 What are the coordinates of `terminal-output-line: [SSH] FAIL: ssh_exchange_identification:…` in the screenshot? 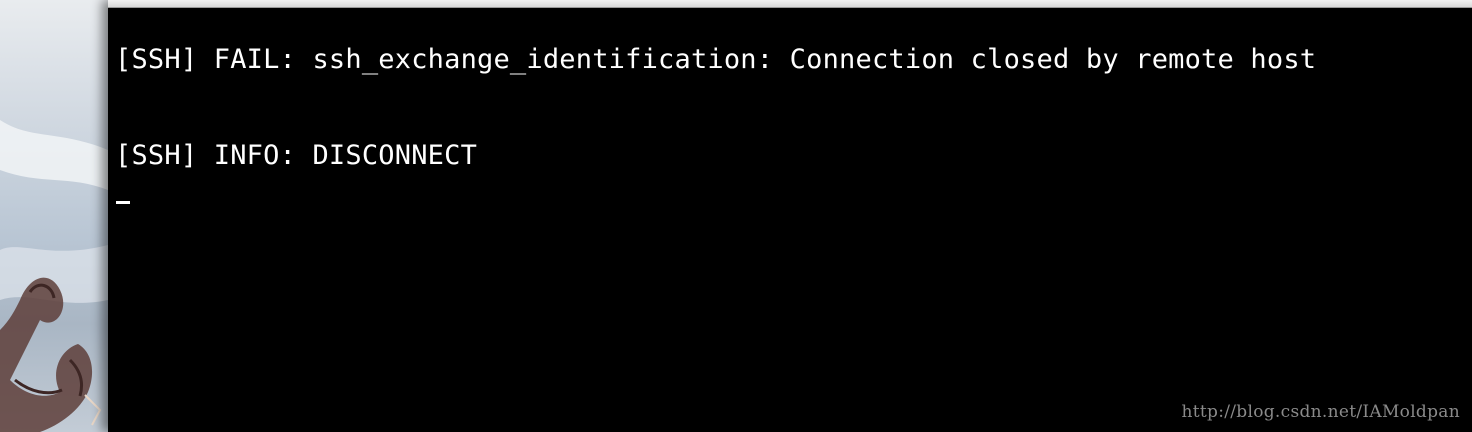 It's located at (716, 59).